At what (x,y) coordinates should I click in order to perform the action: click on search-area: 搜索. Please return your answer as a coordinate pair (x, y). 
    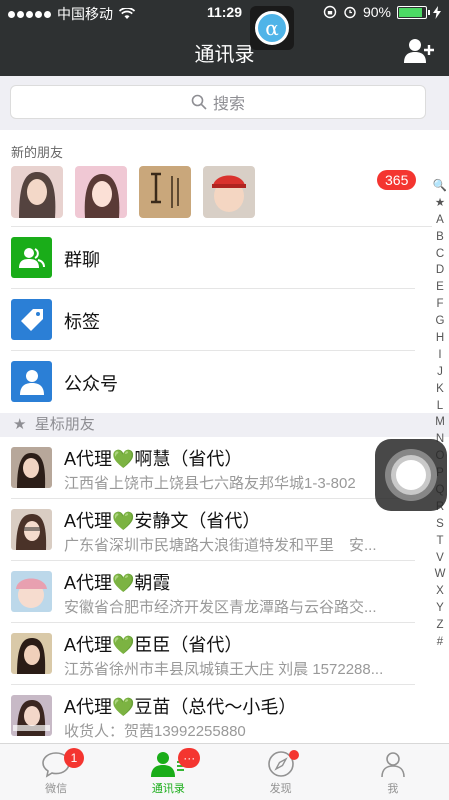
    Looking at the image, I should click on (224, 103).